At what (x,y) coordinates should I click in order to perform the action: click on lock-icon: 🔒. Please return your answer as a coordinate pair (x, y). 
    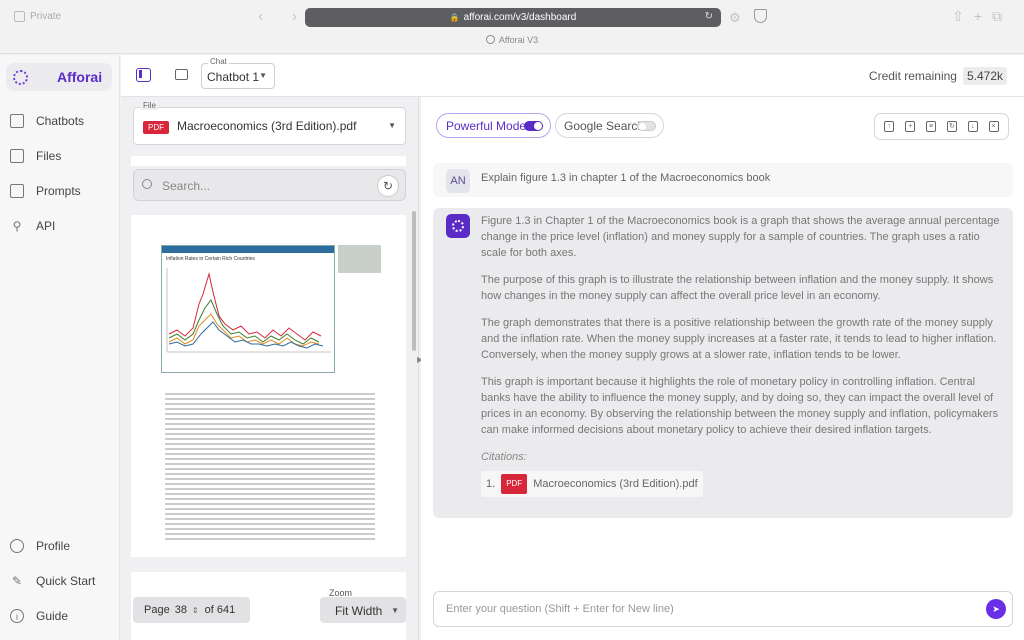
    Looking at the image, I should click on (454, 17).